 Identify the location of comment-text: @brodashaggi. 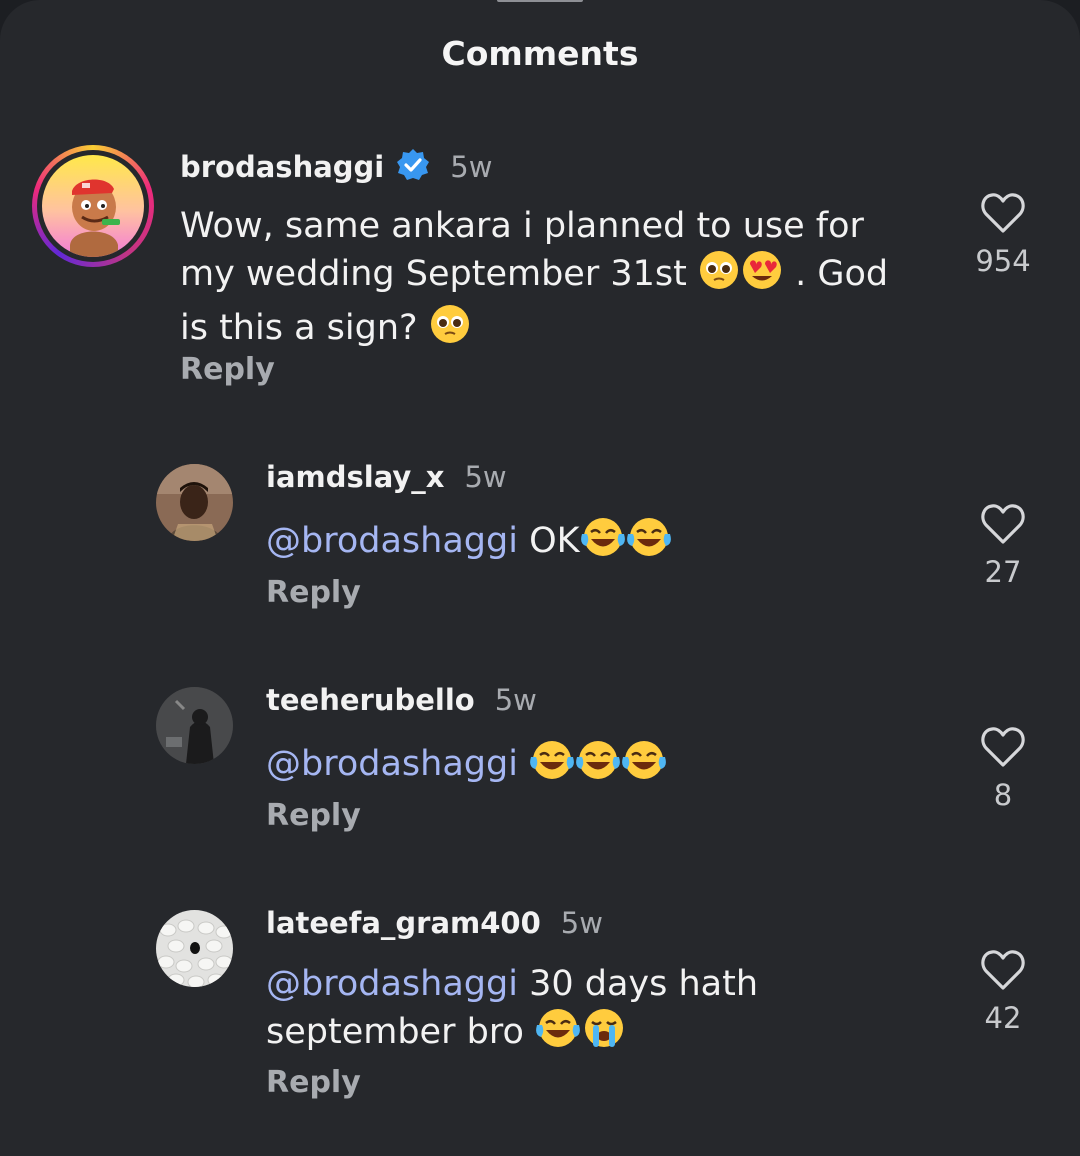
(606, 766).